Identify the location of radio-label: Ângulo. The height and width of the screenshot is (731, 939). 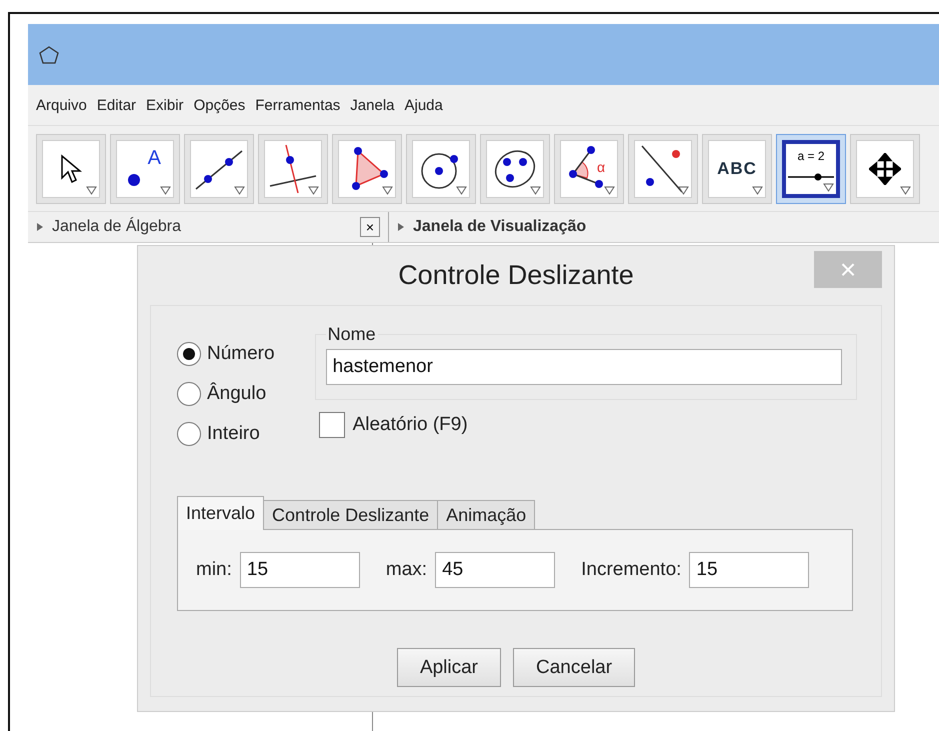
(236, 394).